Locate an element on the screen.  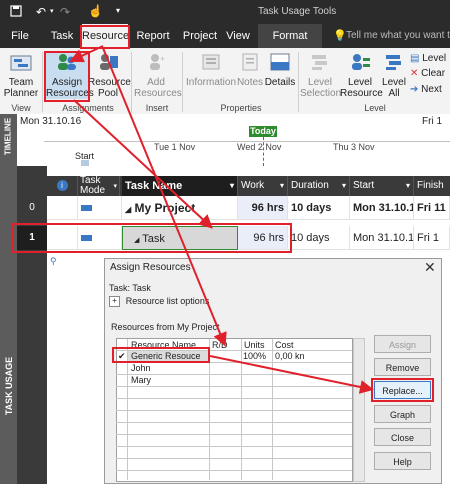
arrow-tab-to-assign is located at coordinates (86, 54).